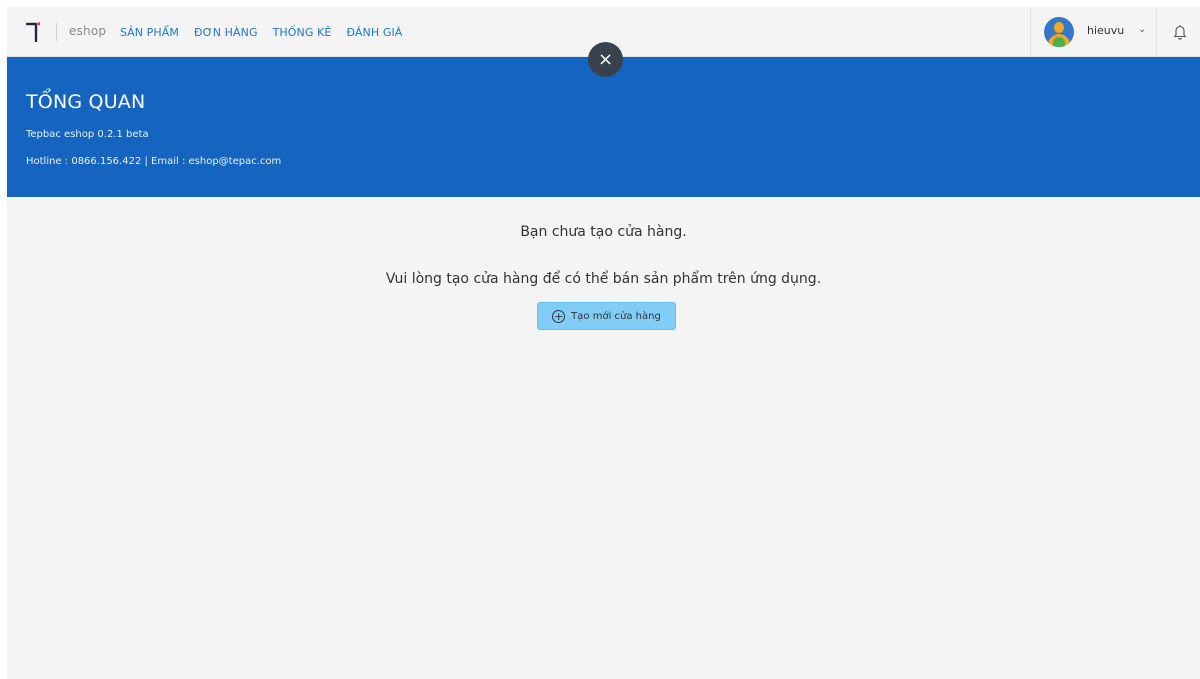 The image size is (1200, 679). What do you see at coordinates (88, 31) in the screenshot?
I see `brand-name: eshop` at bounding box center [88, 31].